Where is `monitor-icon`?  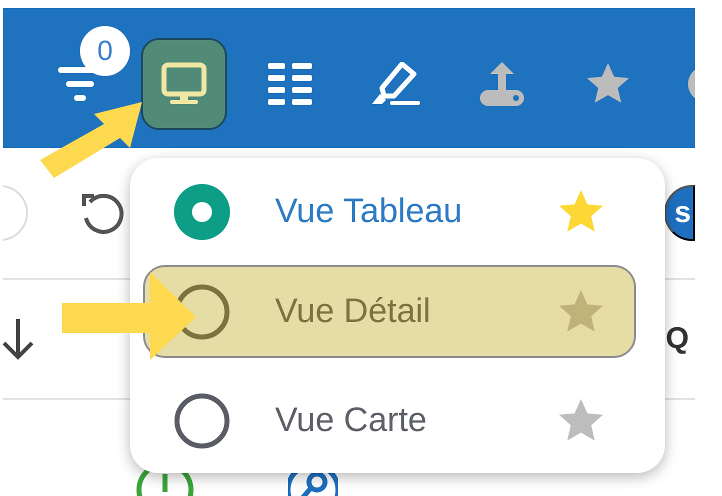
monitor-icon is located at coordinates (184, 84).